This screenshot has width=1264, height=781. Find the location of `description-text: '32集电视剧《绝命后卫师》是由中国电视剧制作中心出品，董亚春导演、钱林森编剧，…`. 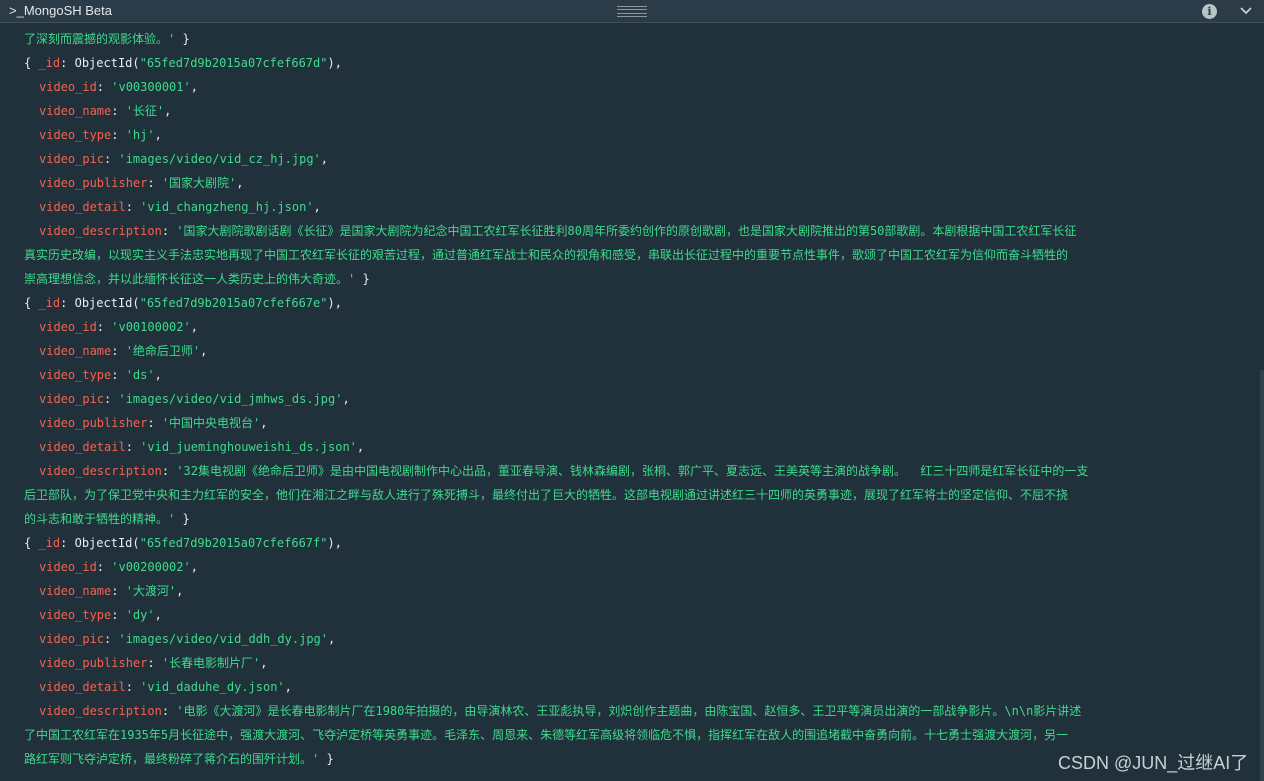

description-text: '32集电视剧《绝命后卫师》是由中国电视剧制作中心出品，董亚春导演、钱林森编剧，… is located at coordinates (632, 471).